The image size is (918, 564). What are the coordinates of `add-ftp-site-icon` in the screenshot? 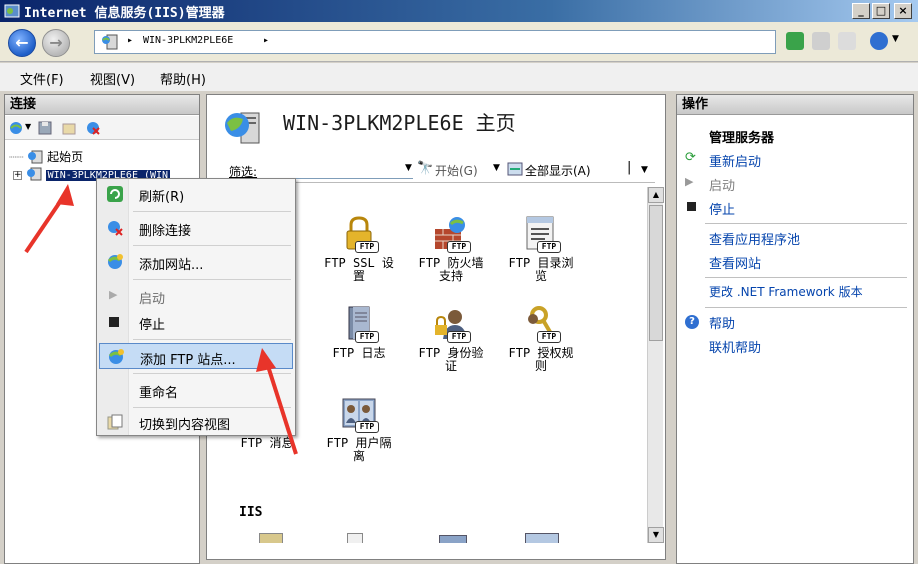 It's located at (116, 356).